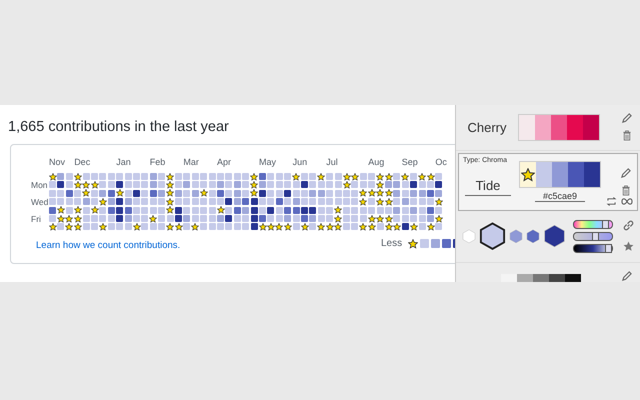 This screenshot has width=640, height=400. Describe the element at coordinates (391, 243) in the screenshot. I see `legend-label: Less` at that location.